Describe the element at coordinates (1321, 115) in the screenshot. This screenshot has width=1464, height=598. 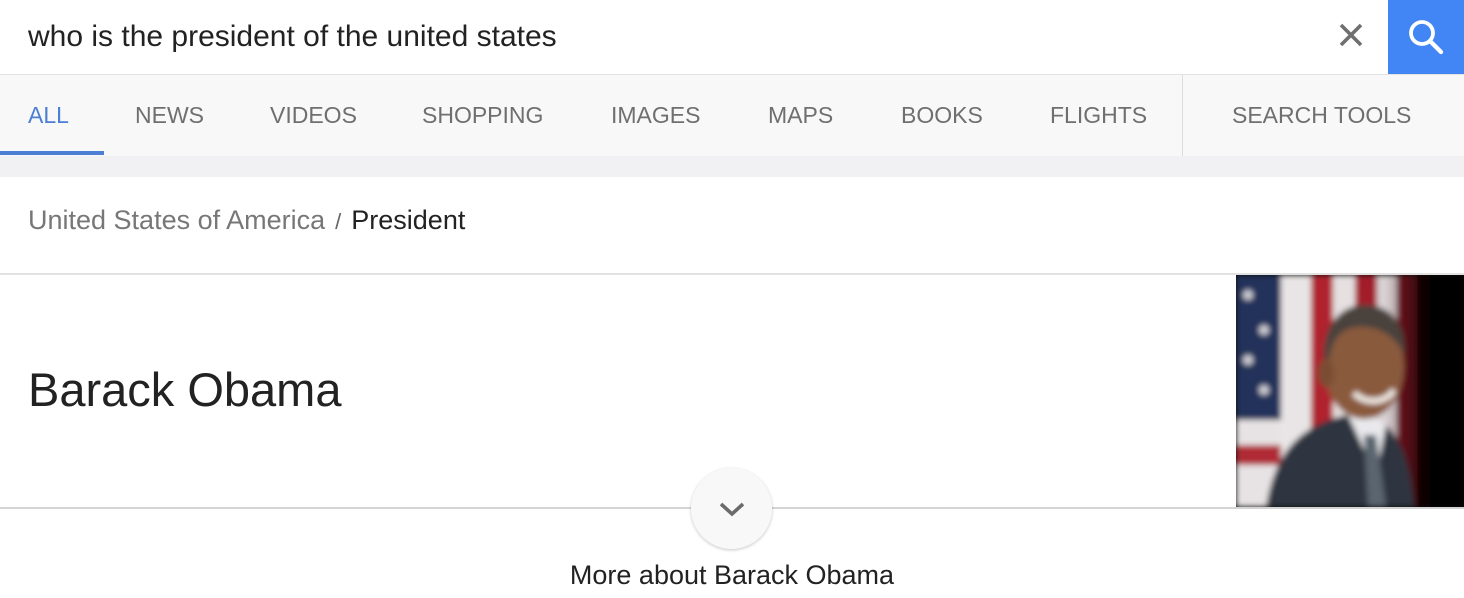
I see `search-tools-button: SEARCH TOOLS` at that location.